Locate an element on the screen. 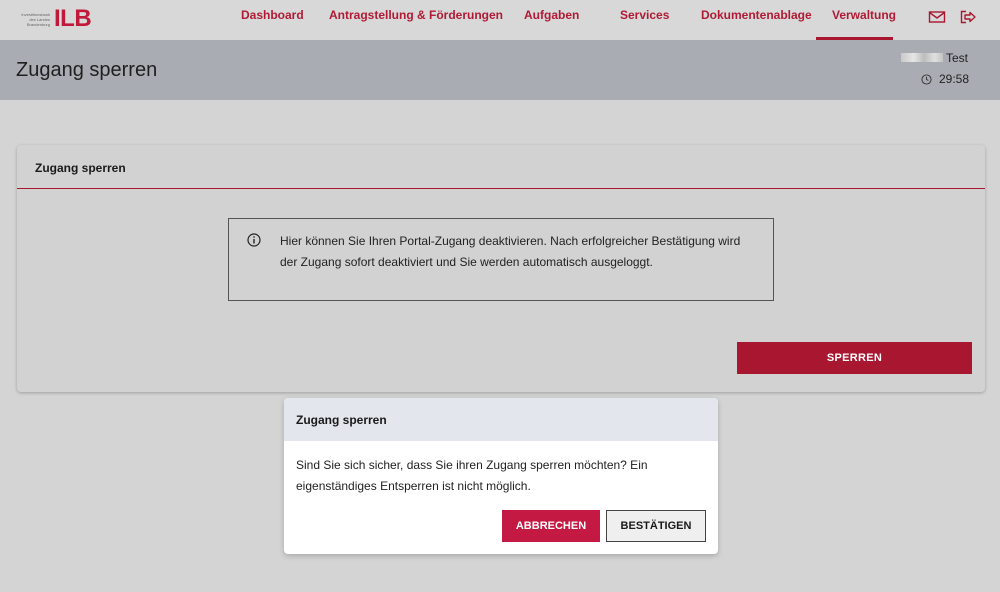 This screenshot has width=1000, height=592. user-name-redacted is located at coordinates (922, 57).